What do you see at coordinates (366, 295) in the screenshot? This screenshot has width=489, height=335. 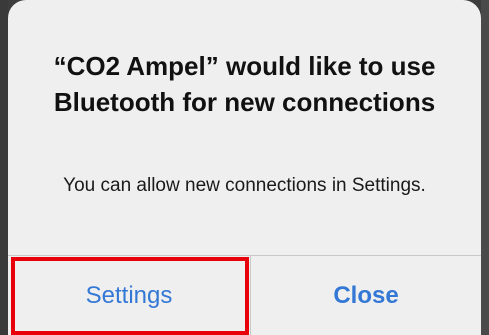 I see `close-button: Close` at bounding box center [366, 295].